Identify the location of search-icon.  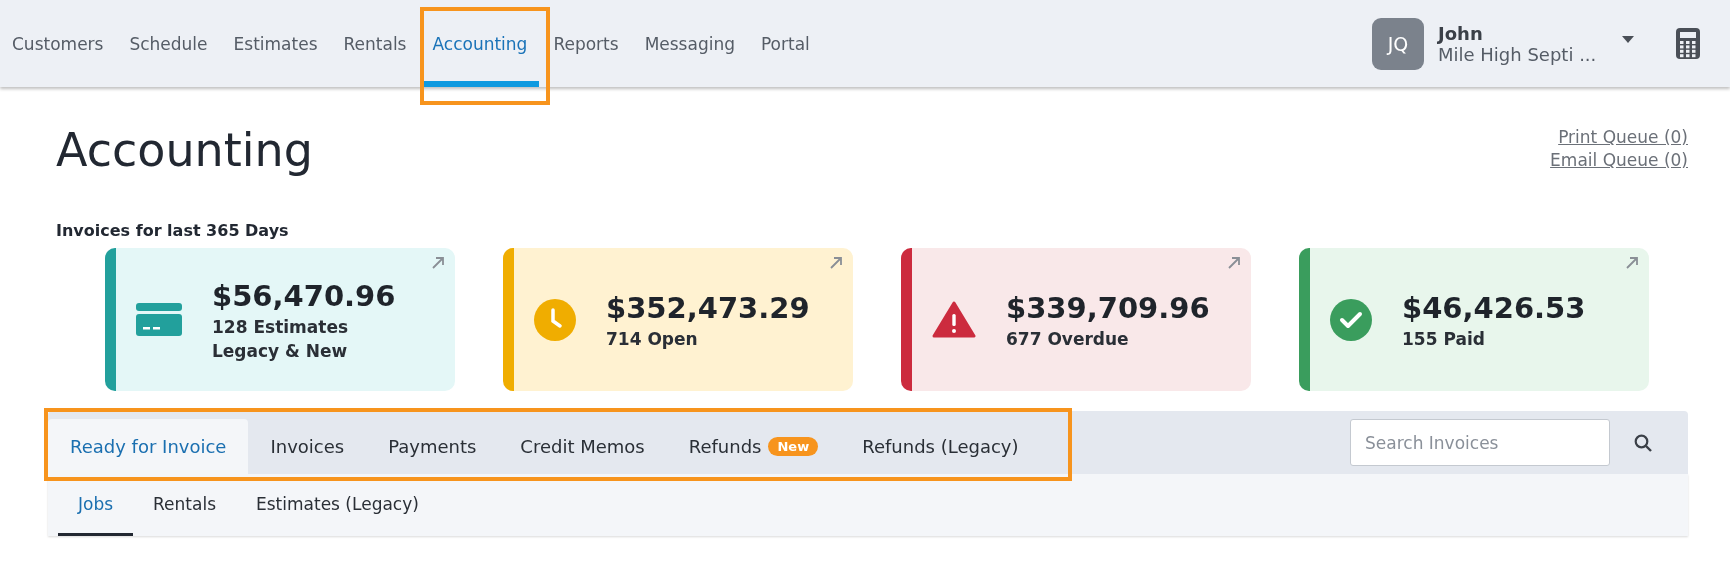
(1643, 442).